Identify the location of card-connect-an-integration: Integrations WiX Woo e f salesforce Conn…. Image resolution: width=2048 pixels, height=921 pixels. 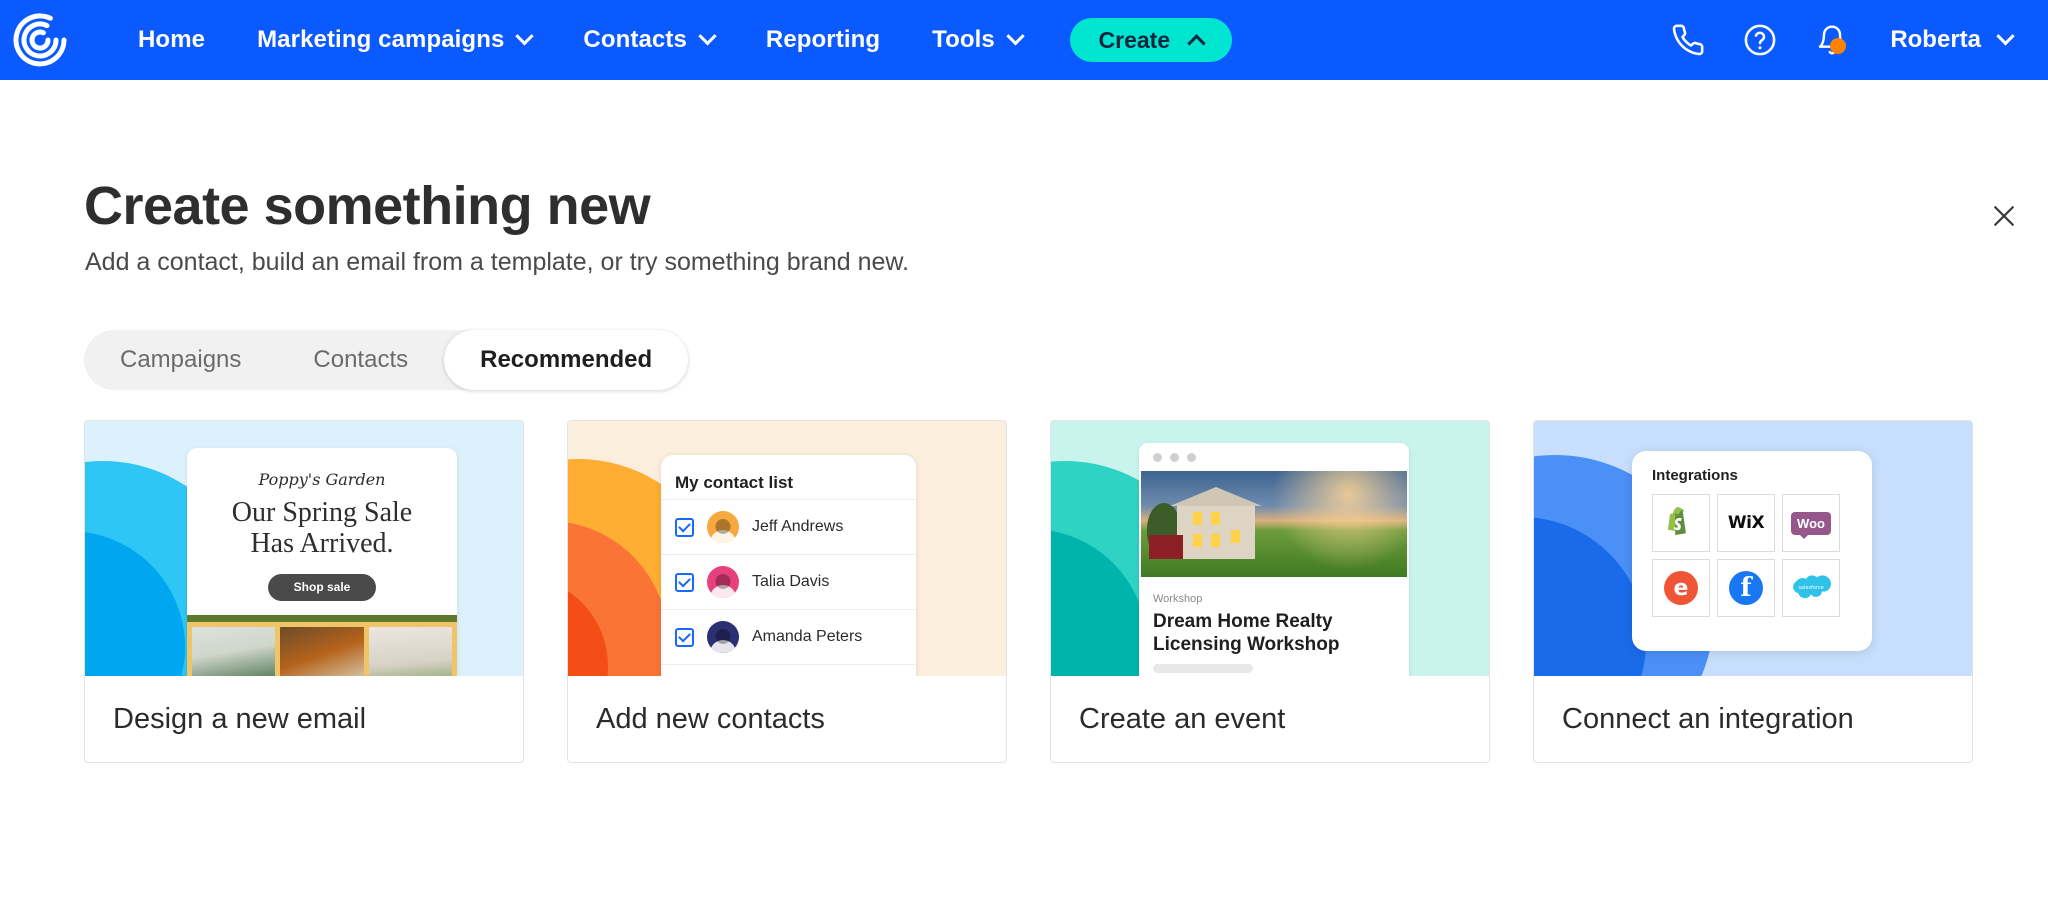
(1753, 591).